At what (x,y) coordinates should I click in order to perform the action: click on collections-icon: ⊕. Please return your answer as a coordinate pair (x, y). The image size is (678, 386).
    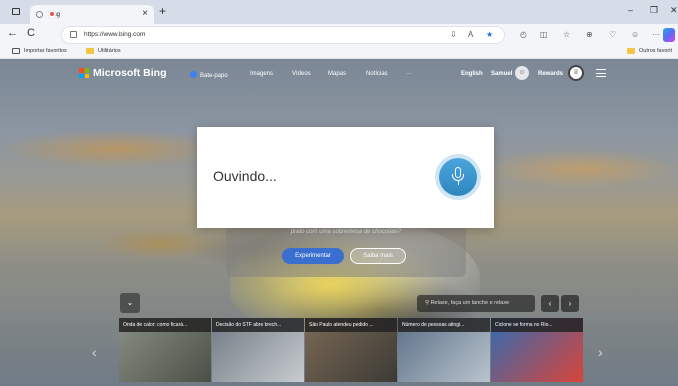
    Looking at the image, I should click on (589, 34).